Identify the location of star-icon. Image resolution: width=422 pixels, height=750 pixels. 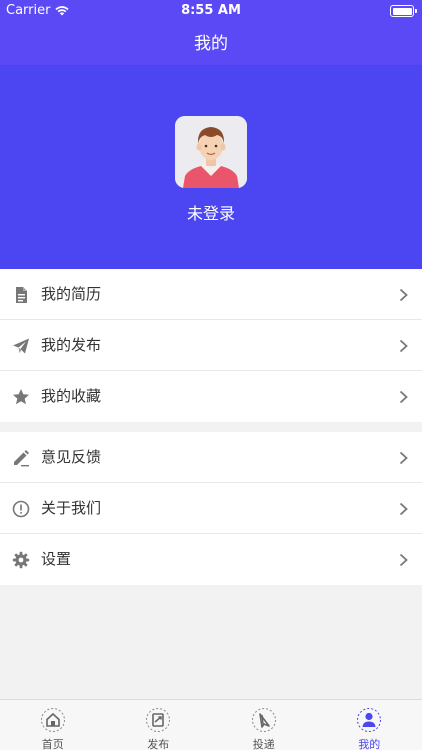
(21, 397).